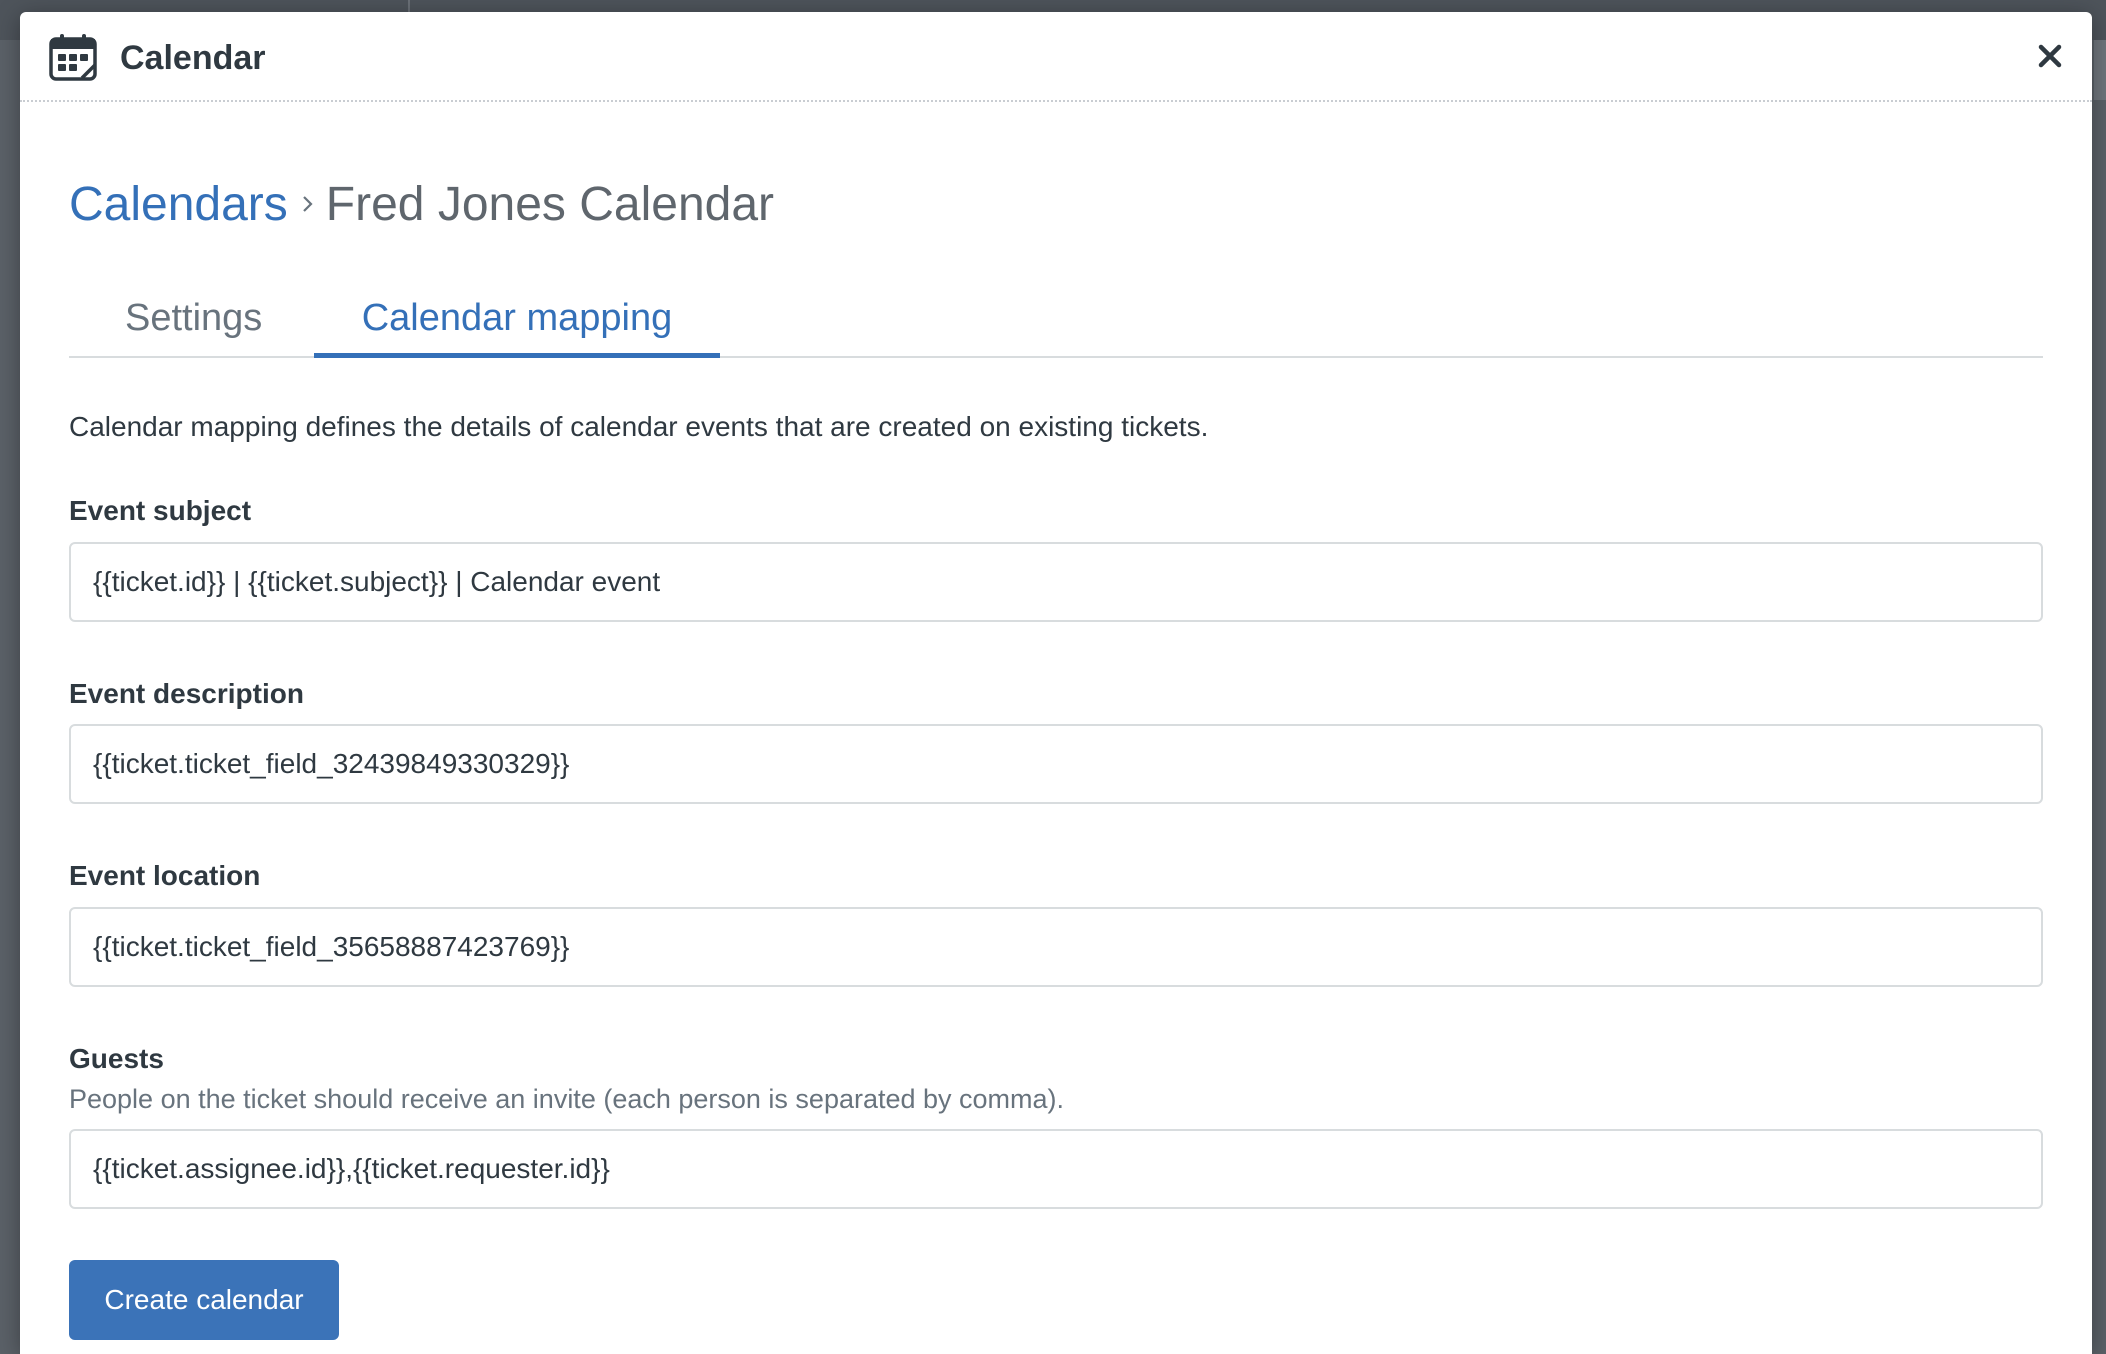 This screenshot has width=2106, height=1354. What do you see at coordinates (193, 58) in the screenshot?
I see `modal-title: Calendar` at bounding box center [193, 58].